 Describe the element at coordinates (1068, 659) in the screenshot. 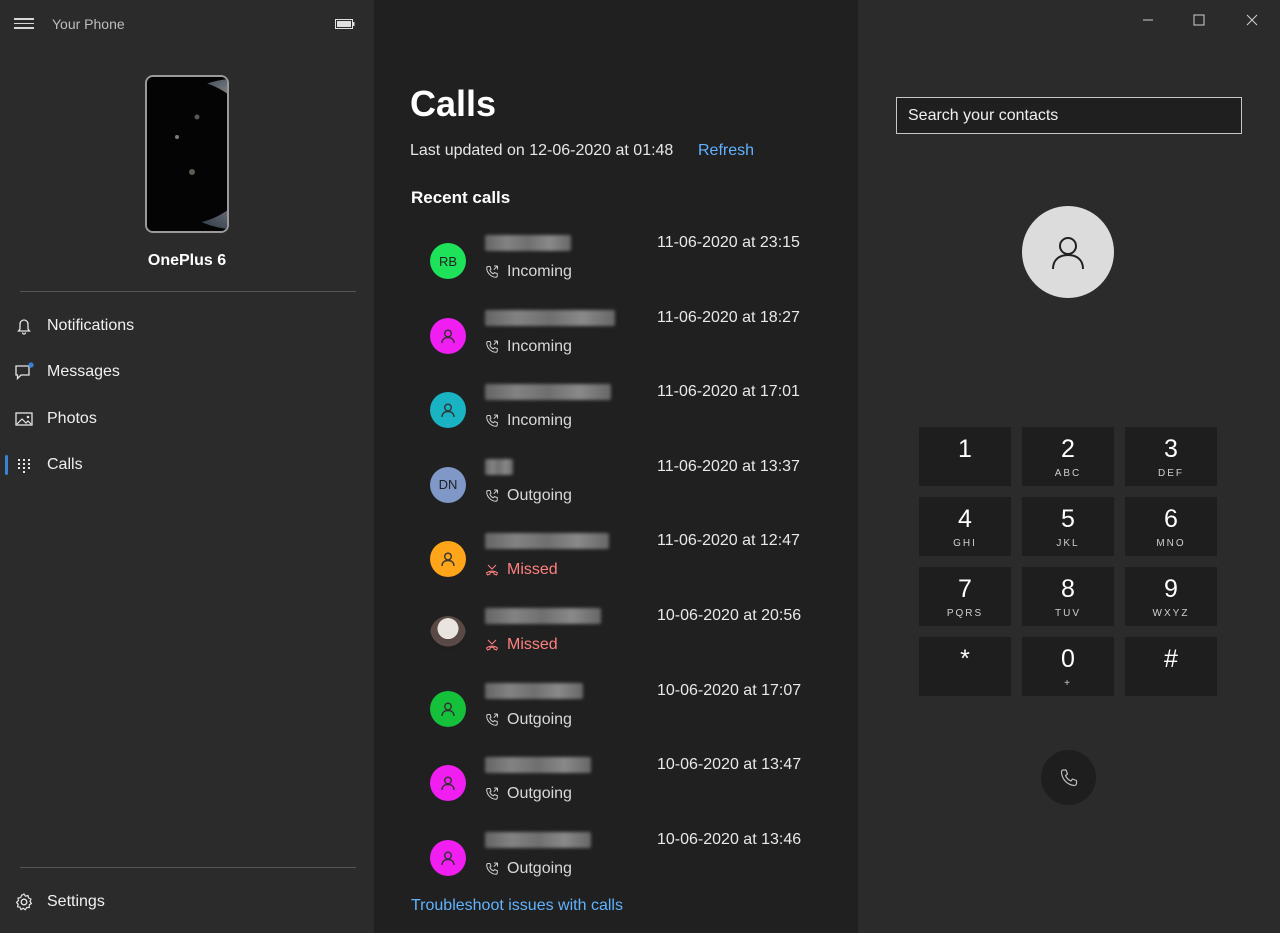

I see `dialpad-key-digit: 0` at that location.